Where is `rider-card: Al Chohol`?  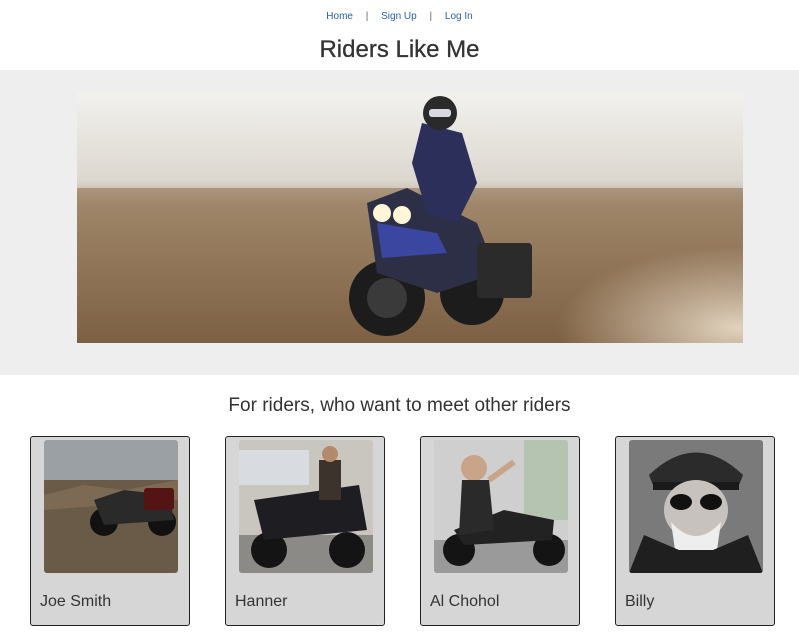 rider-card: Al Chohol is located at coordinates (500, 531).